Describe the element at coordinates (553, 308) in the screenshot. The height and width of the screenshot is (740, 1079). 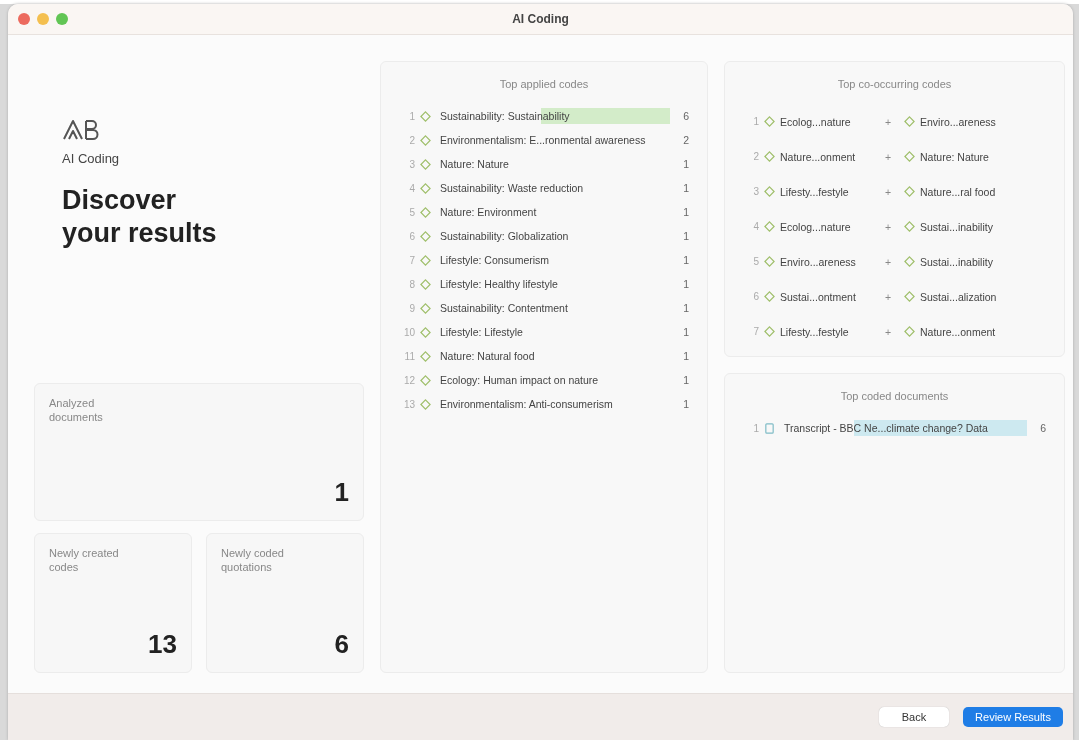
I see `code-name: Sustainability: Contentment` at that location.